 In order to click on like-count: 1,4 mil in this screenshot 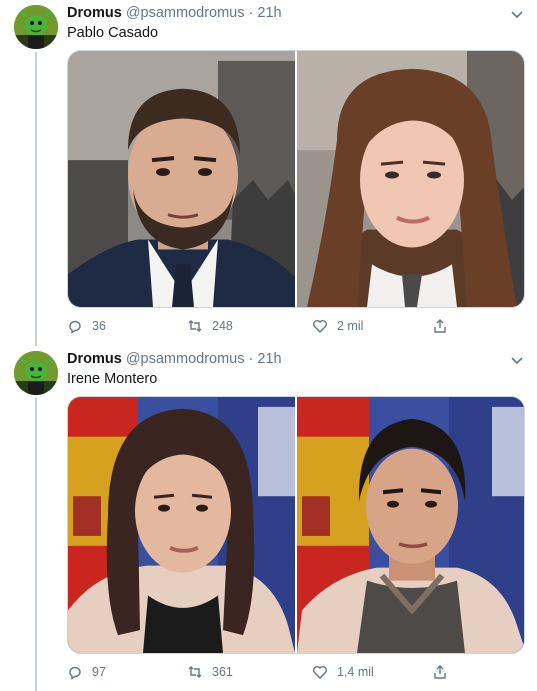, I will do `click(355, 672)`.